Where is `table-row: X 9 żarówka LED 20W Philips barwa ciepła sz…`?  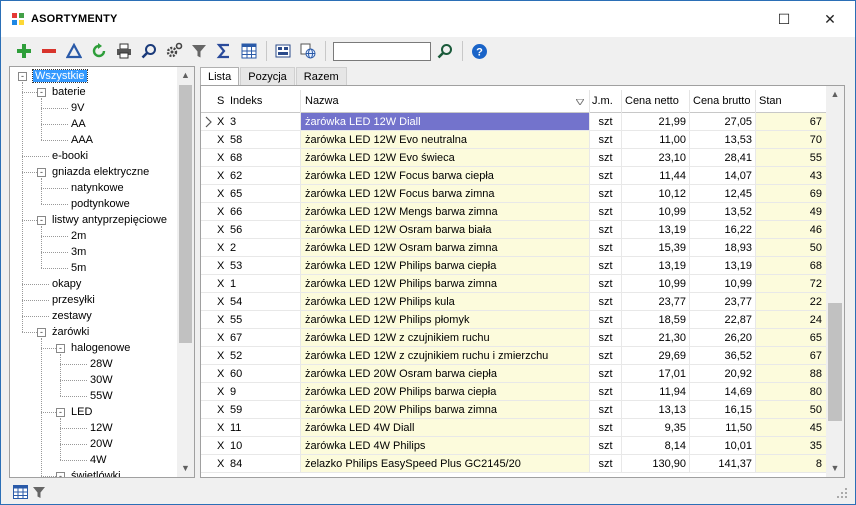
table-row: X 9 żarówka LED 20W Philips barwa ciepła sz… is located at coordinates (513, 392).